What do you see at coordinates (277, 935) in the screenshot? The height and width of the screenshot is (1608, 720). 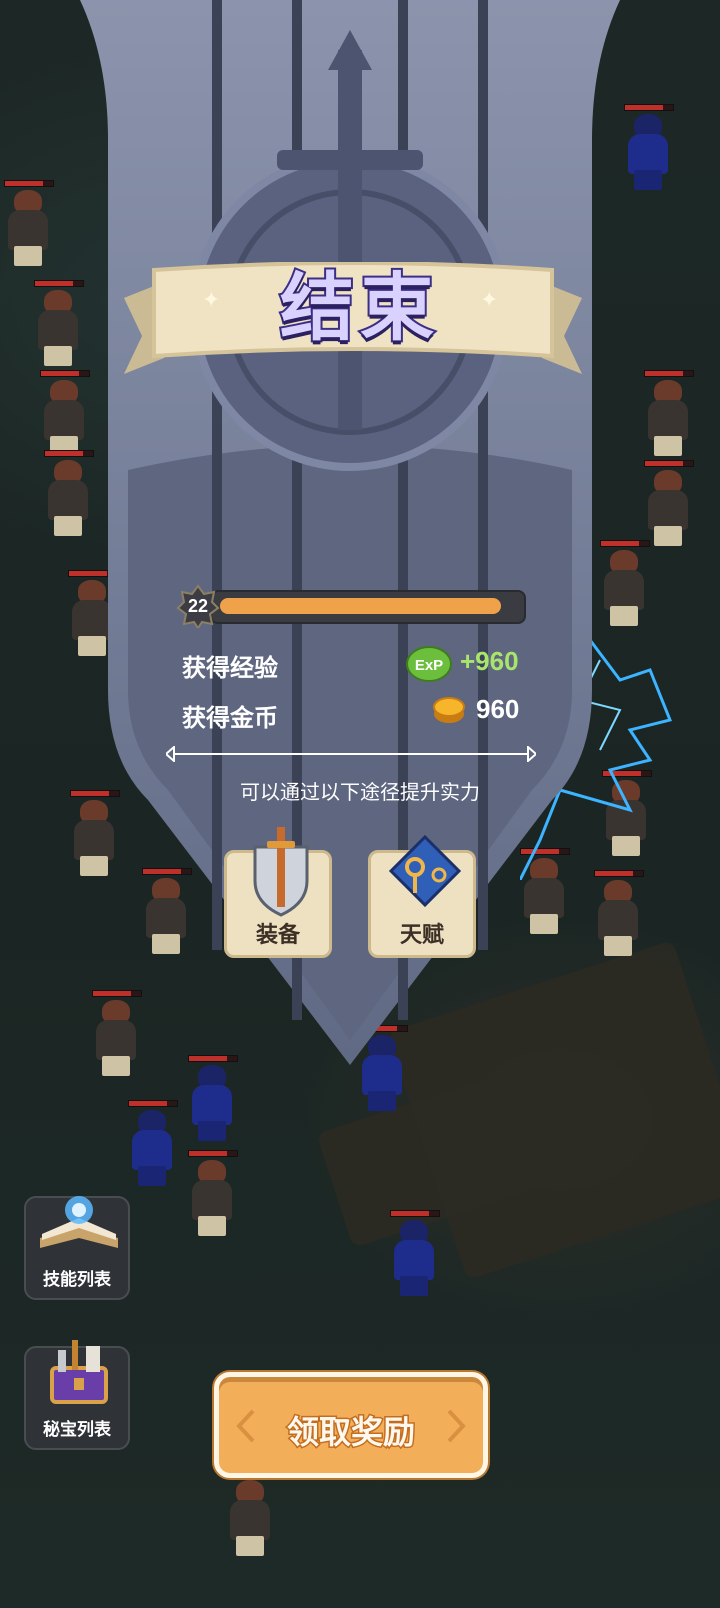 I see `equipment-label: 装备` at bounding box center [277, 935].